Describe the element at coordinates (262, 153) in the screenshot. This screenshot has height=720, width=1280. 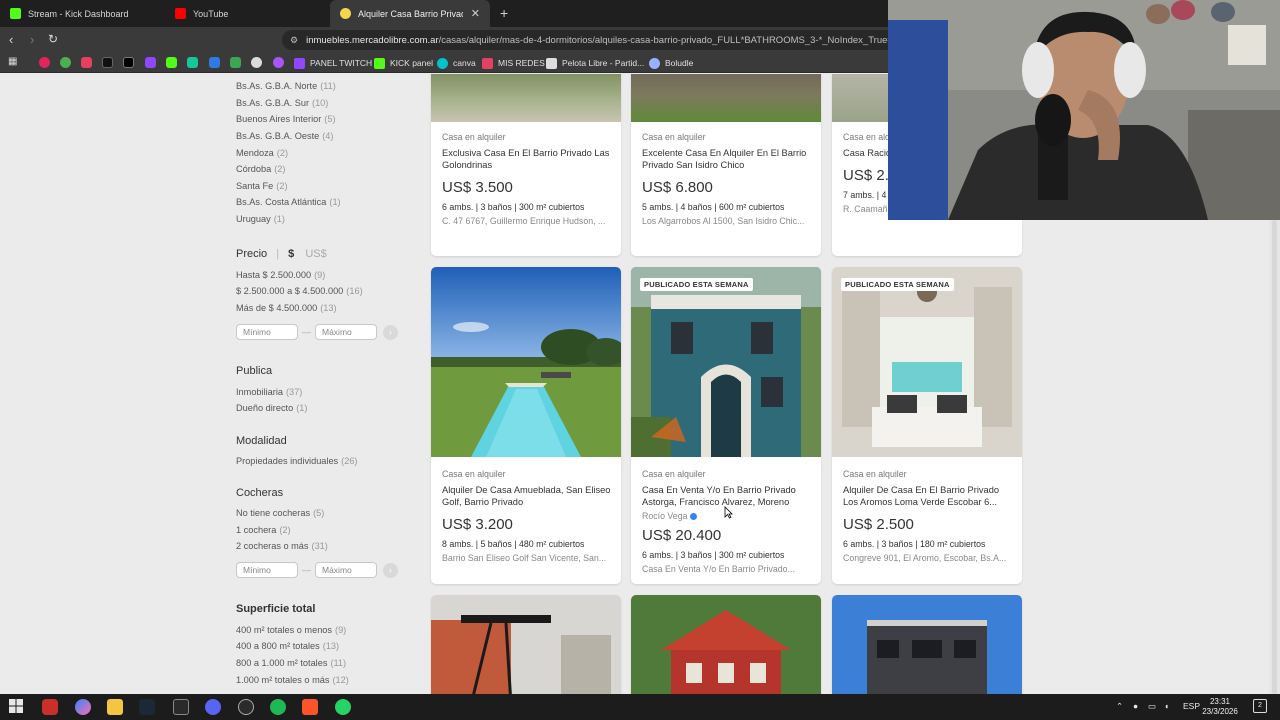
I see `filter-location: Mendoza (2)` at that location.